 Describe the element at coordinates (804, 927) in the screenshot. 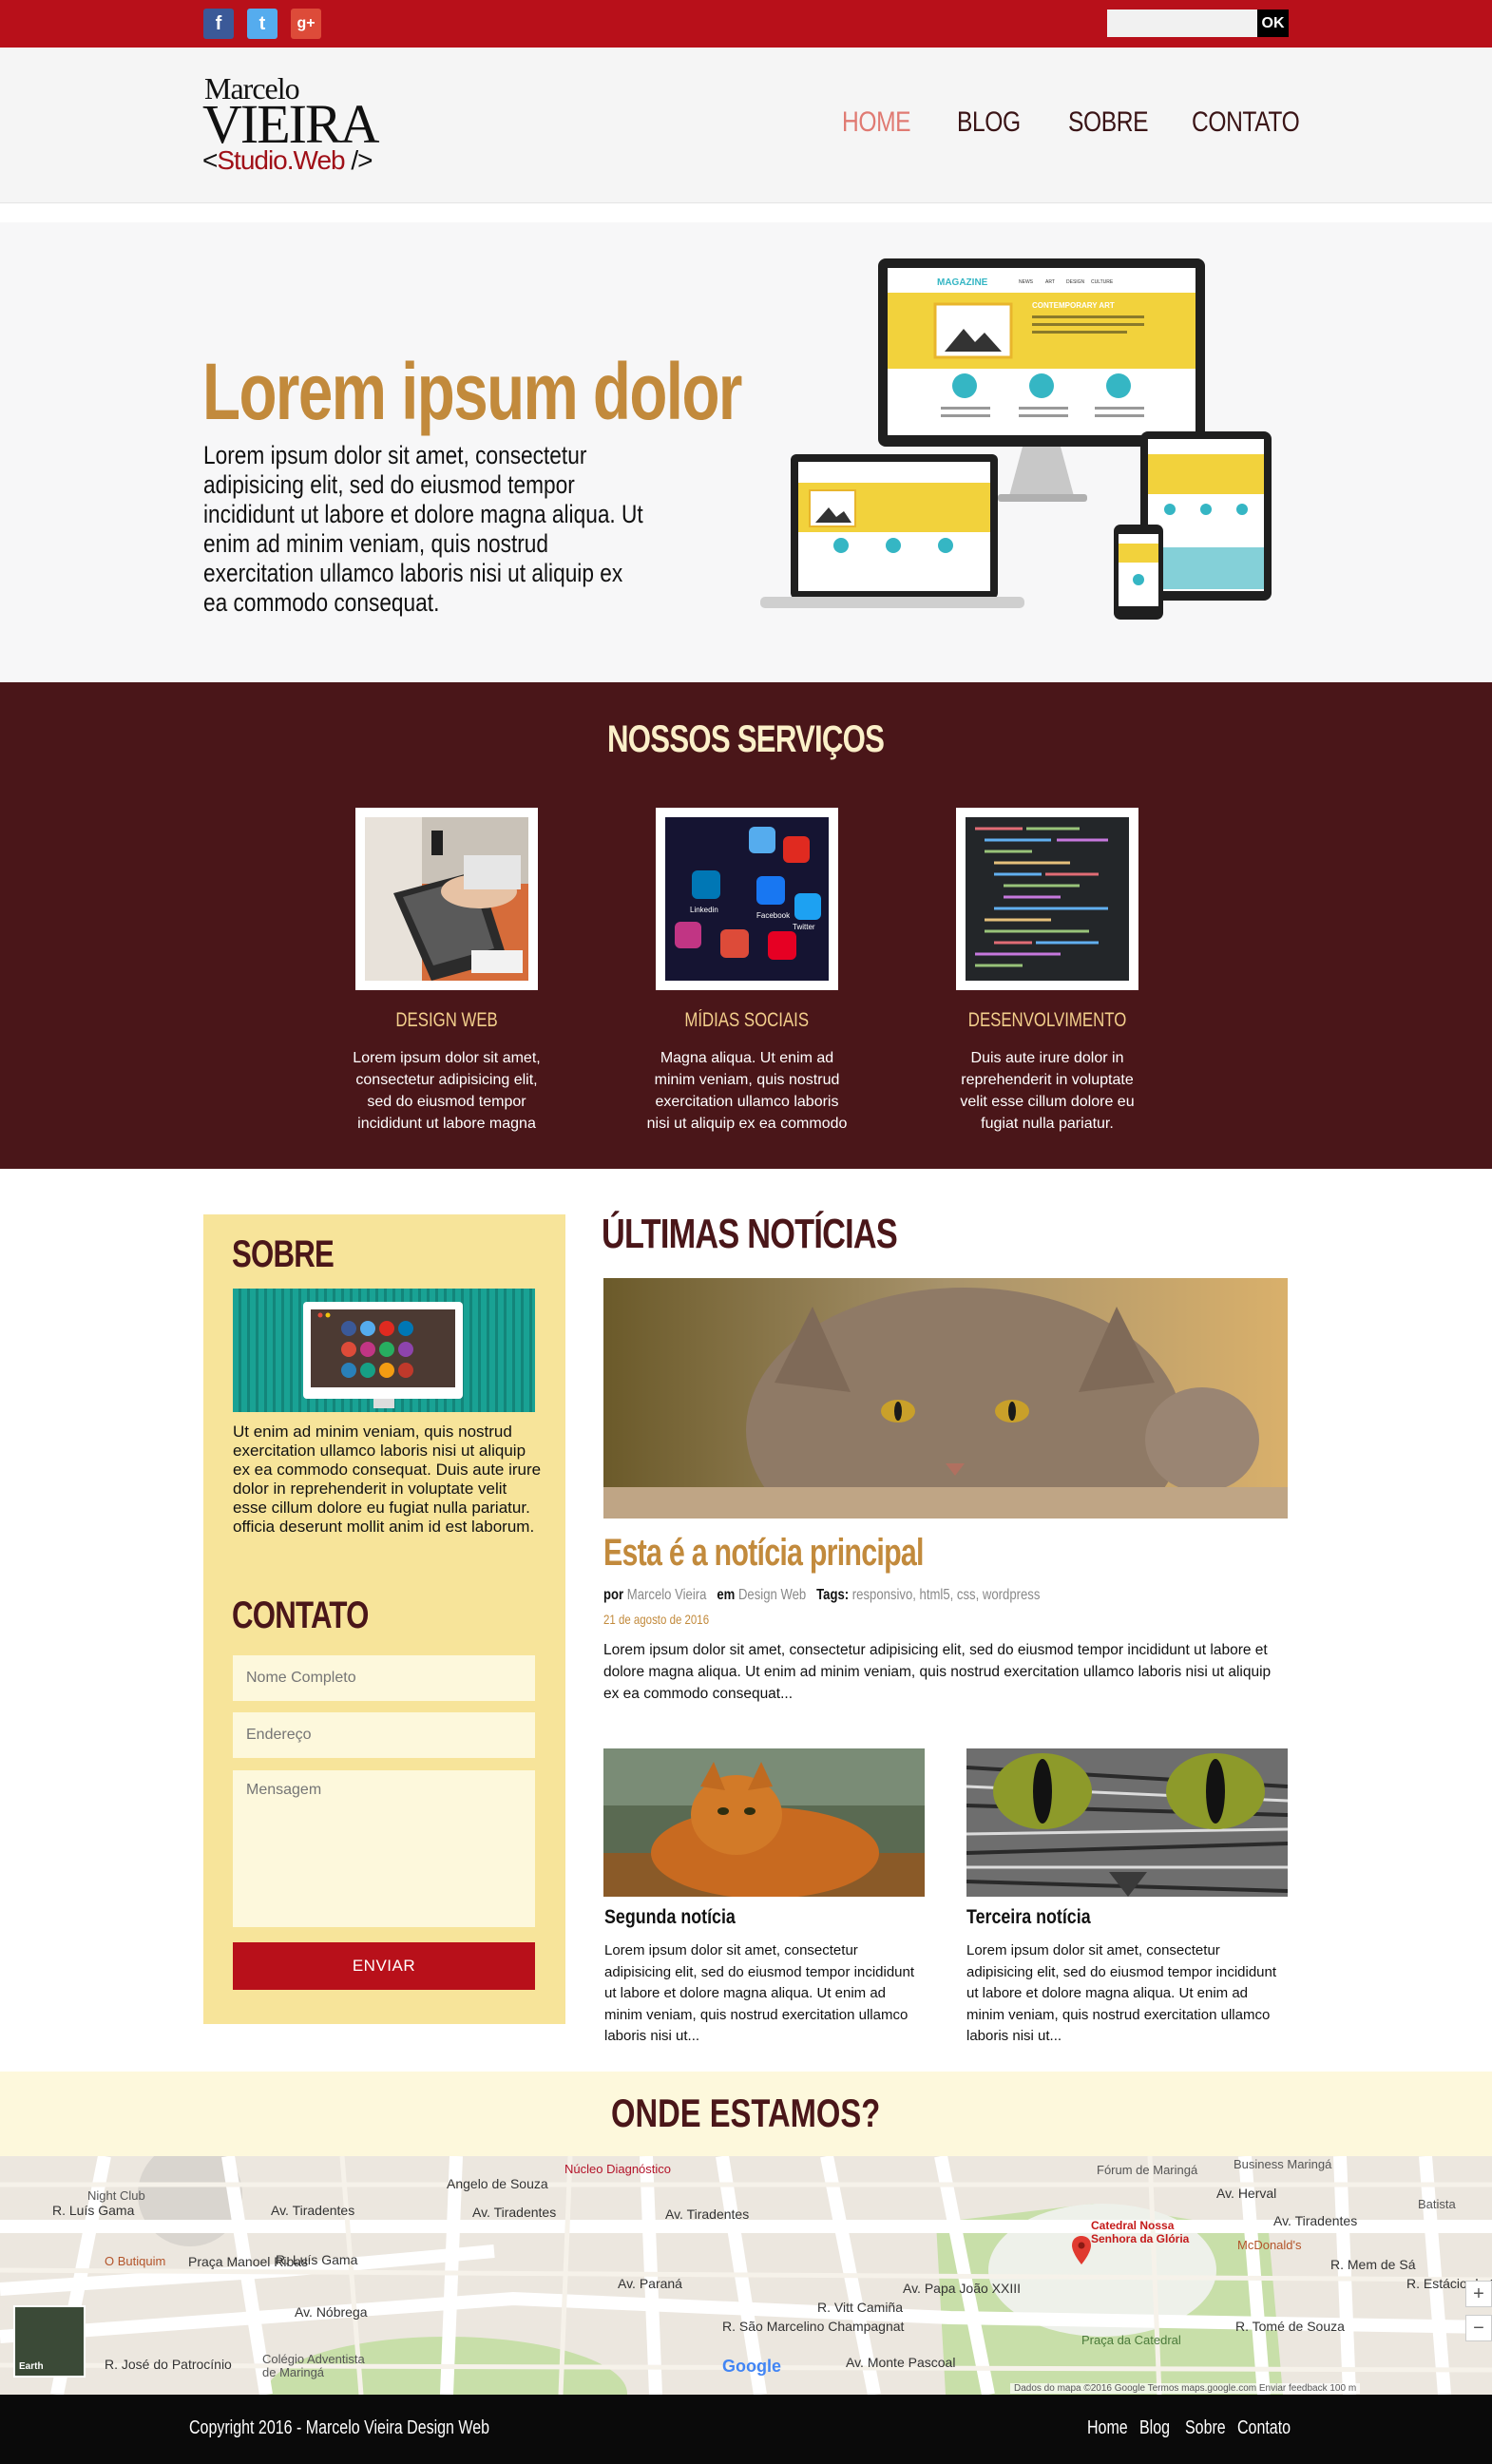

I see `tile-twitter: Twitter` at that location.